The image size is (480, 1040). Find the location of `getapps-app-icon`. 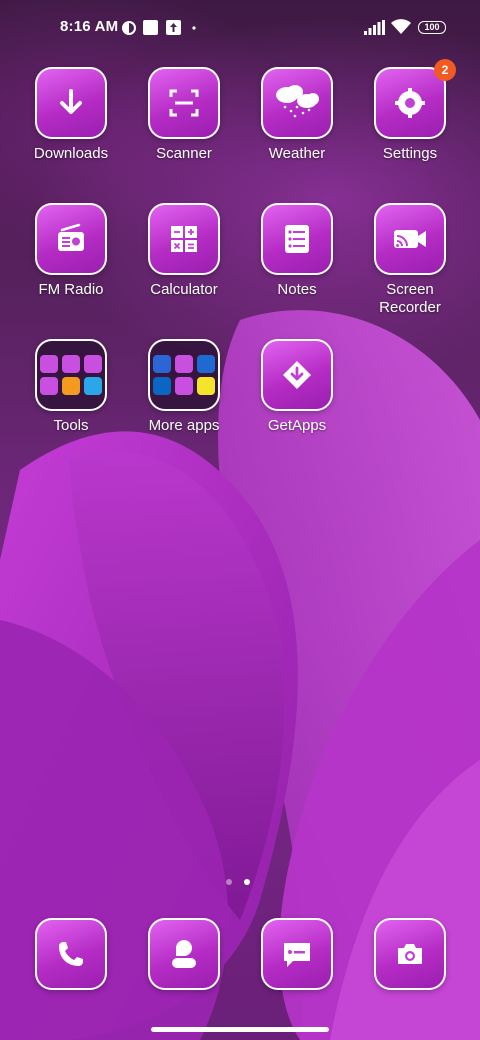

getapps-app-icon is located at coordinates (297, 375).